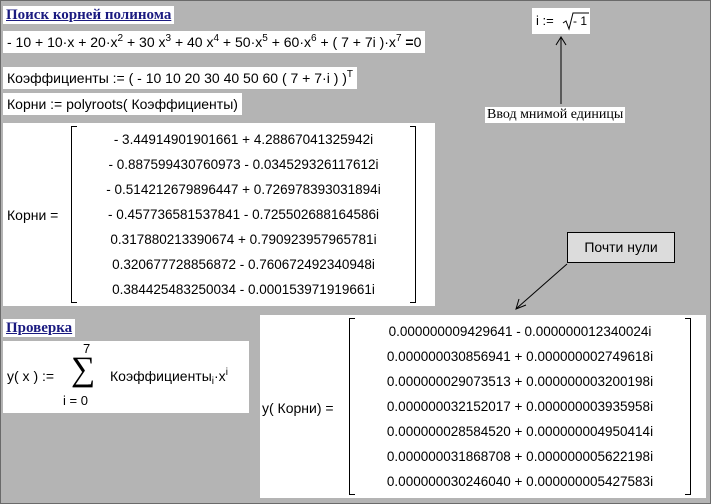 This screenshot has width=711, height=504. Describe the element at coordinates (31, 376) in the screenshot. I see `function-left: y( x ) :=` at that location.